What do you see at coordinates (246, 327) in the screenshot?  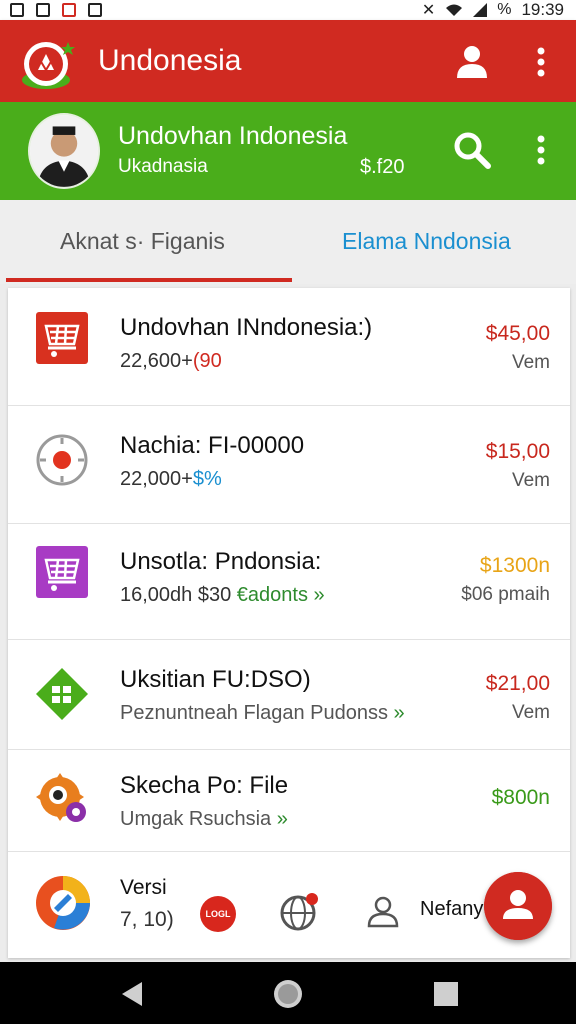 I see `item-title: Undovhan INndonesia:)` at bounding box center [246, 327].